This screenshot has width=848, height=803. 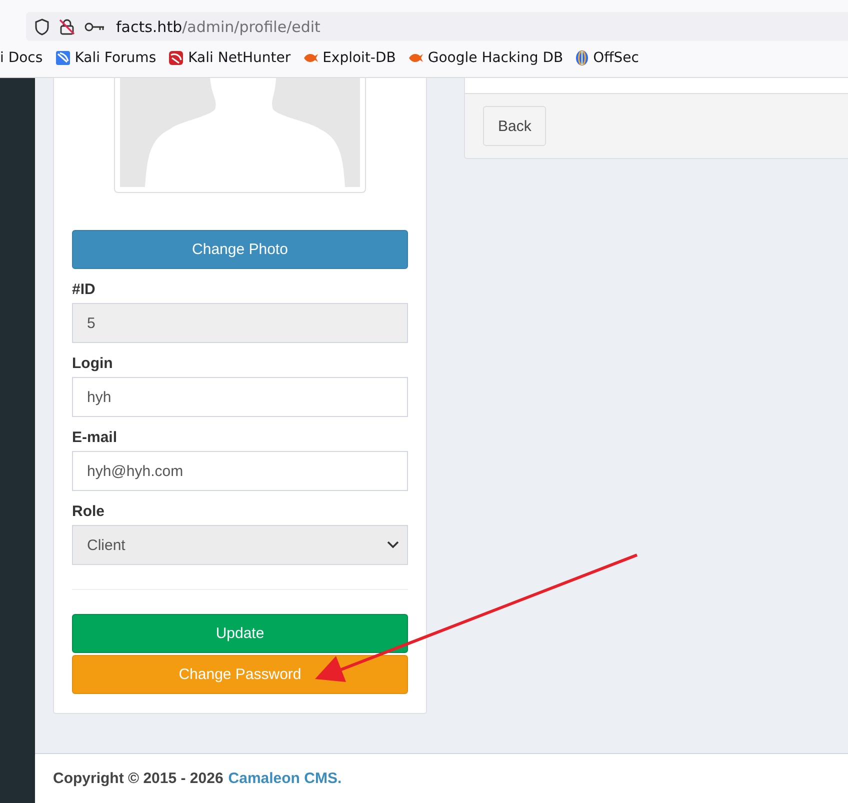 I want to click on field-label: E-mail, so click(x=95, y=437).